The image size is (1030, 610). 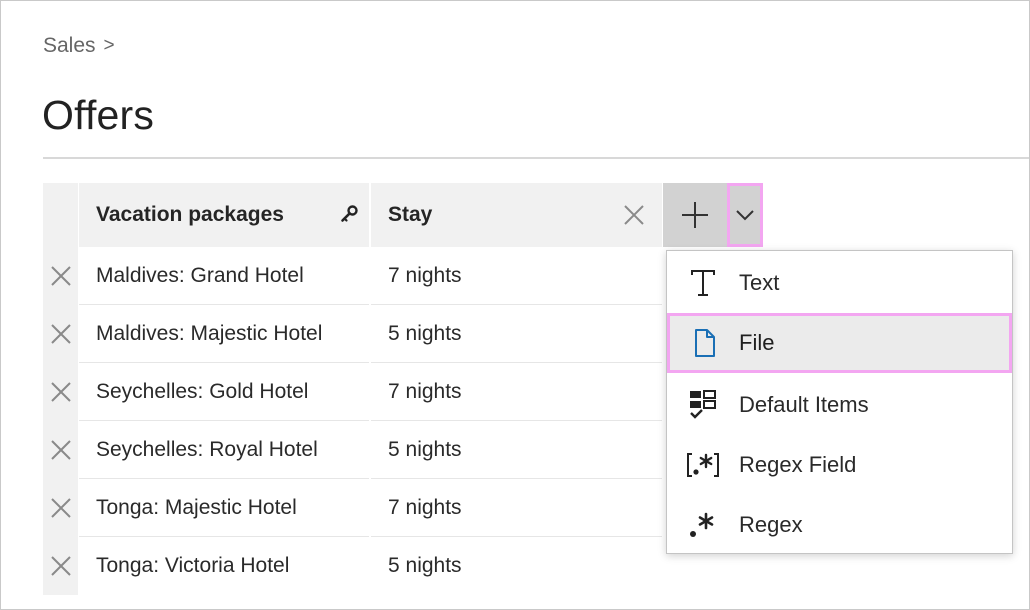 What do you see at coordinates (804, 404) in the screenshot?
I see `menu-item-label: Default Items` at bounding box center [804, 404].